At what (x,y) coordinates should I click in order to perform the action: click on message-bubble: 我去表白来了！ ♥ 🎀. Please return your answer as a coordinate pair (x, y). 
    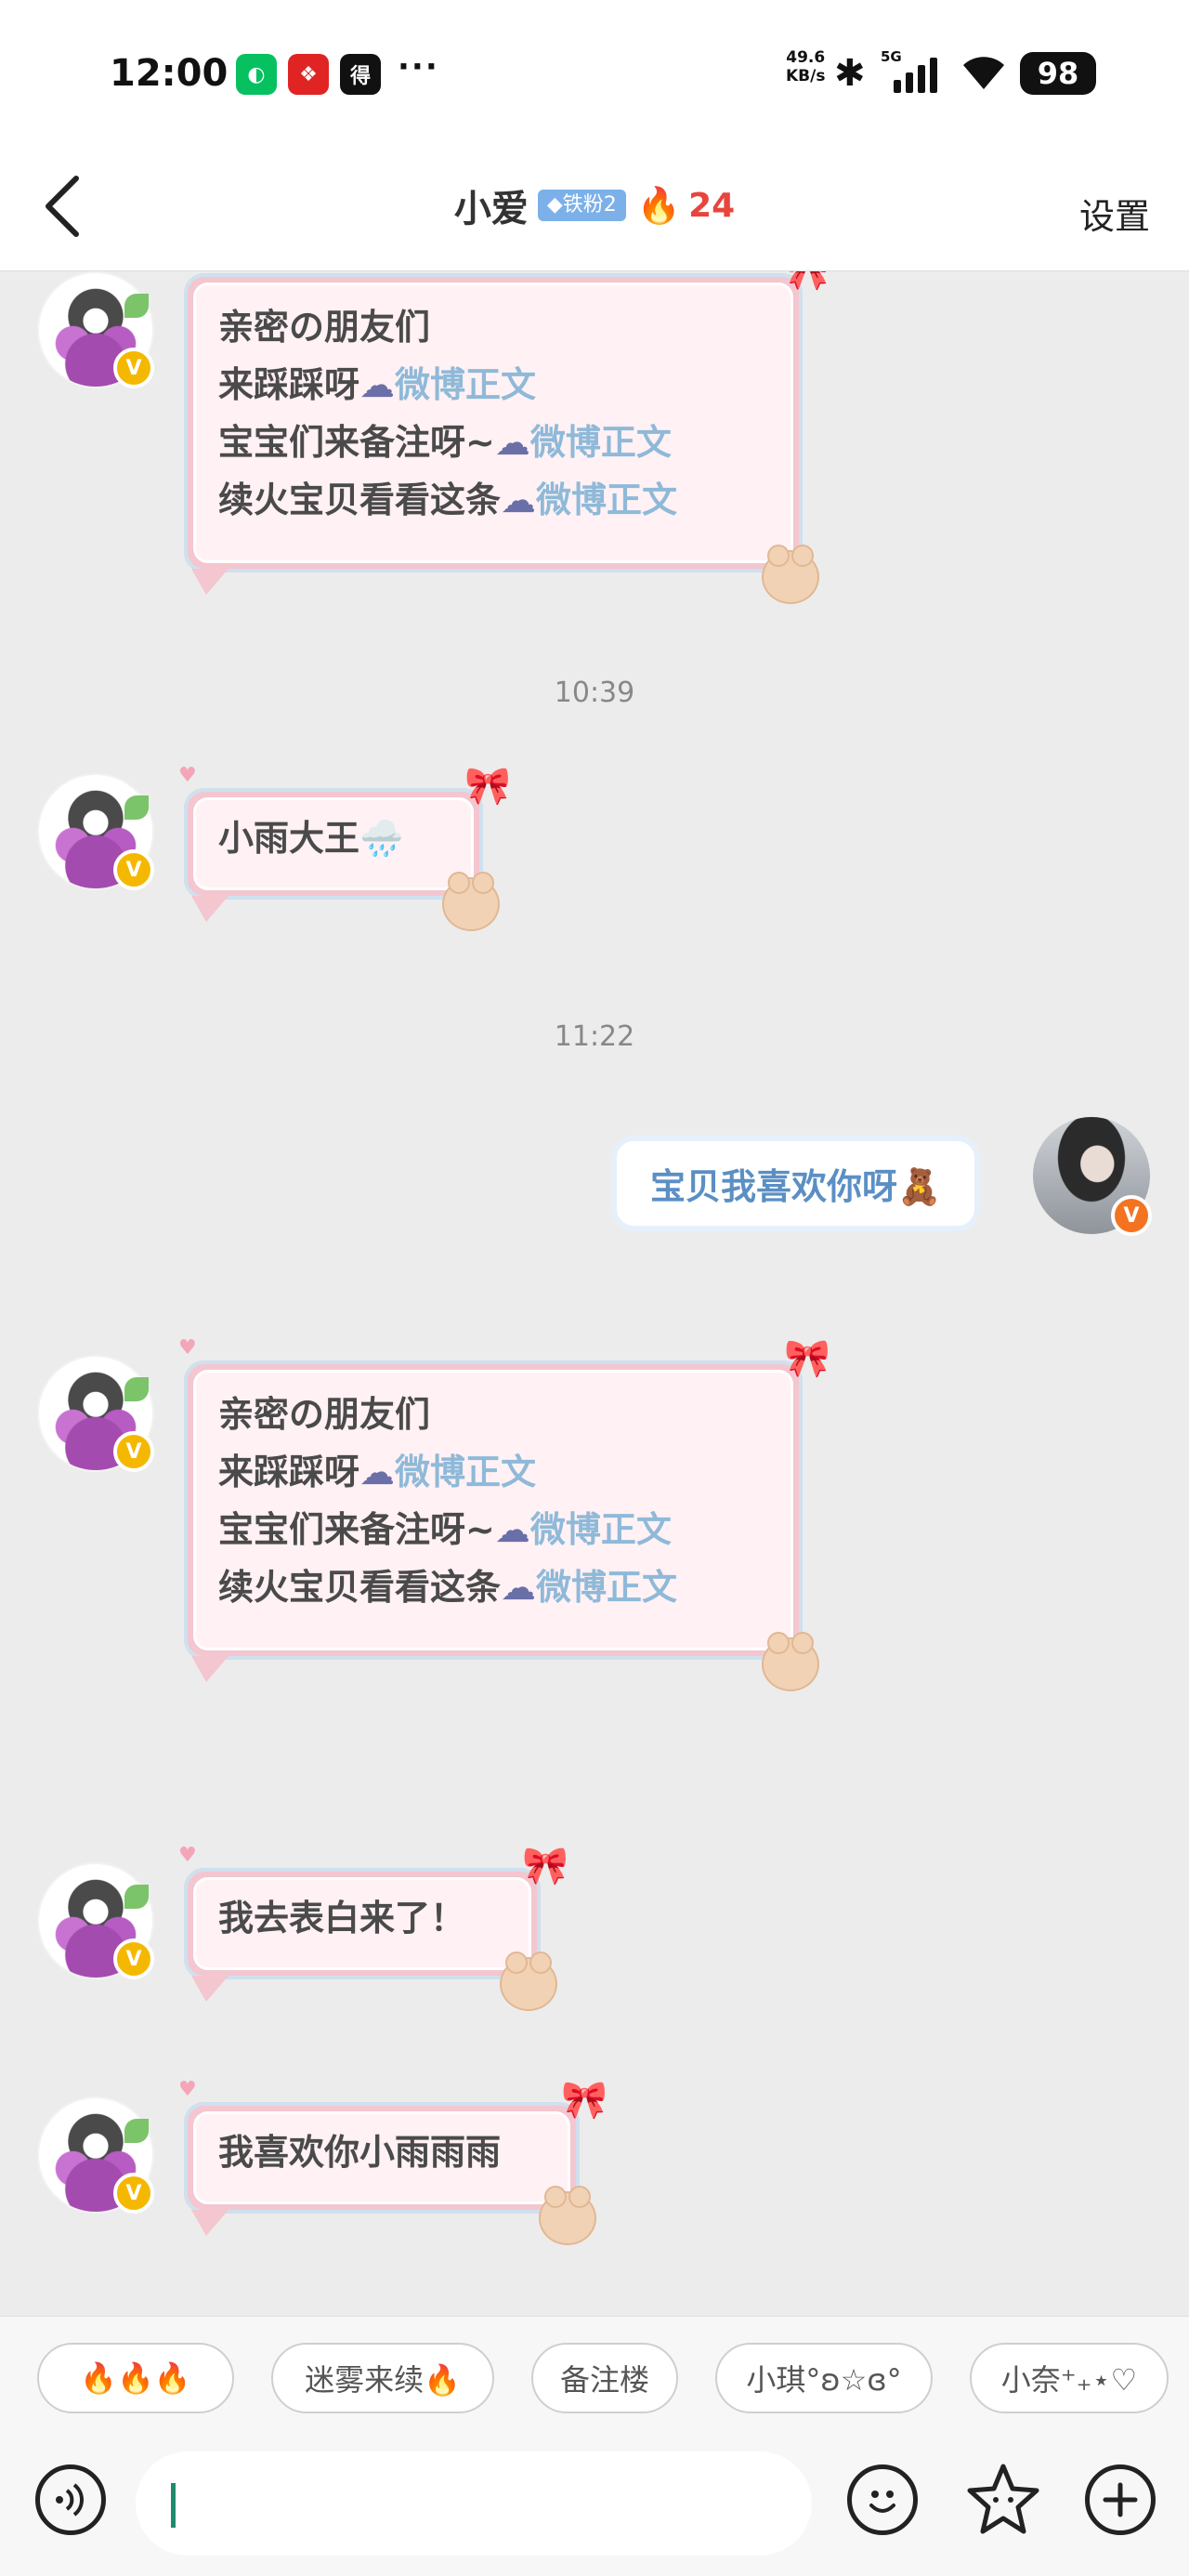
    Looking at the image, I should click on (373, 1927).